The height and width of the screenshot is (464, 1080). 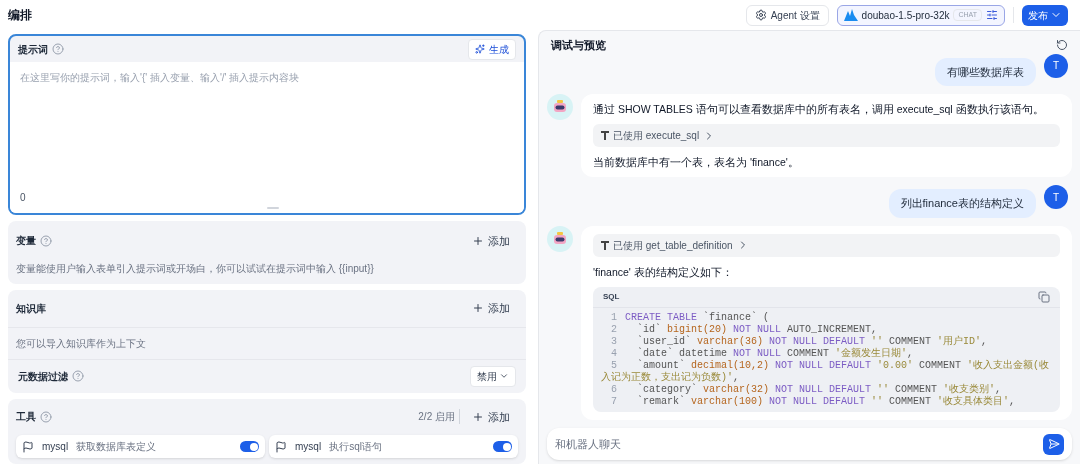 What do you see at coordinates (850, 15) in the screenshot?
I see `model-logo-icon` at bounding box center [850, 15].